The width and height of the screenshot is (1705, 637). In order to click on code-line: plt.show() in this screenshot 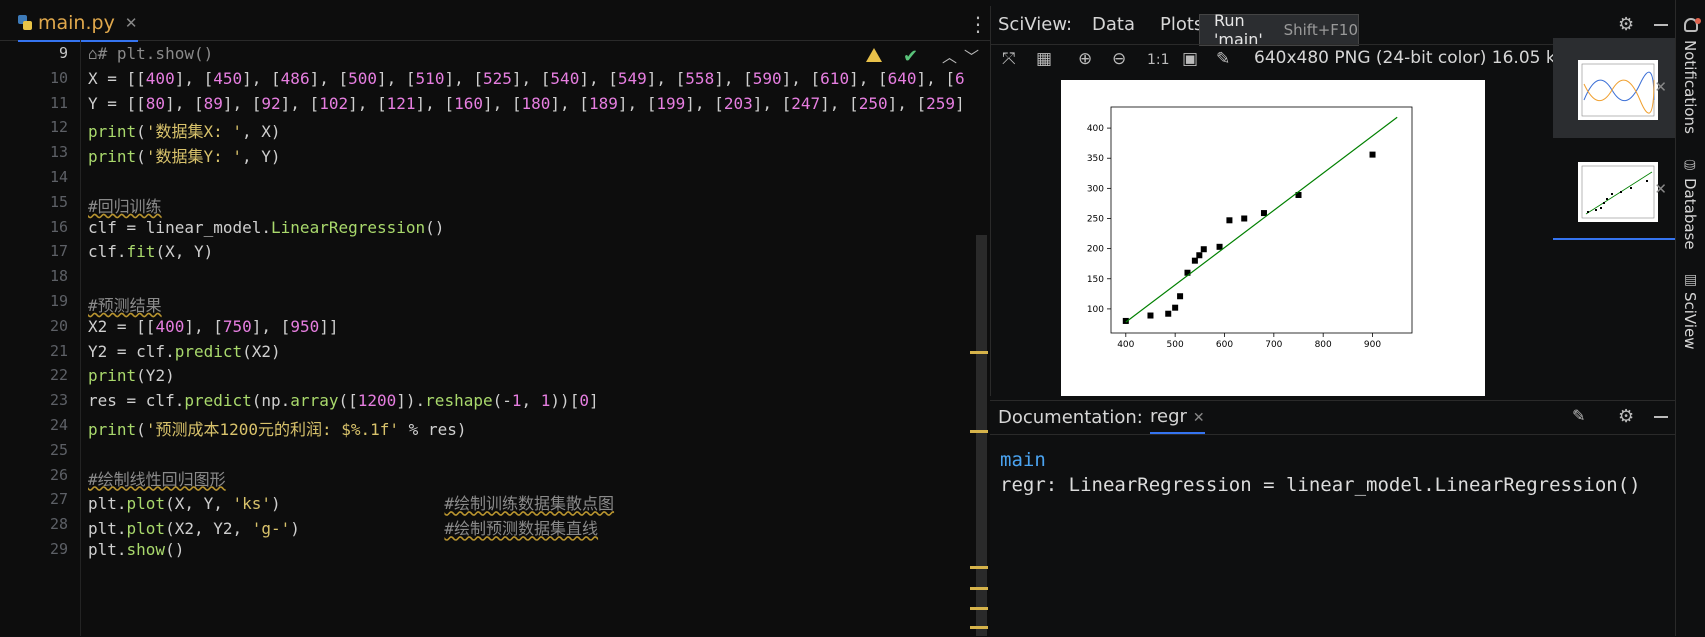, I will do `click(136, 549)`.